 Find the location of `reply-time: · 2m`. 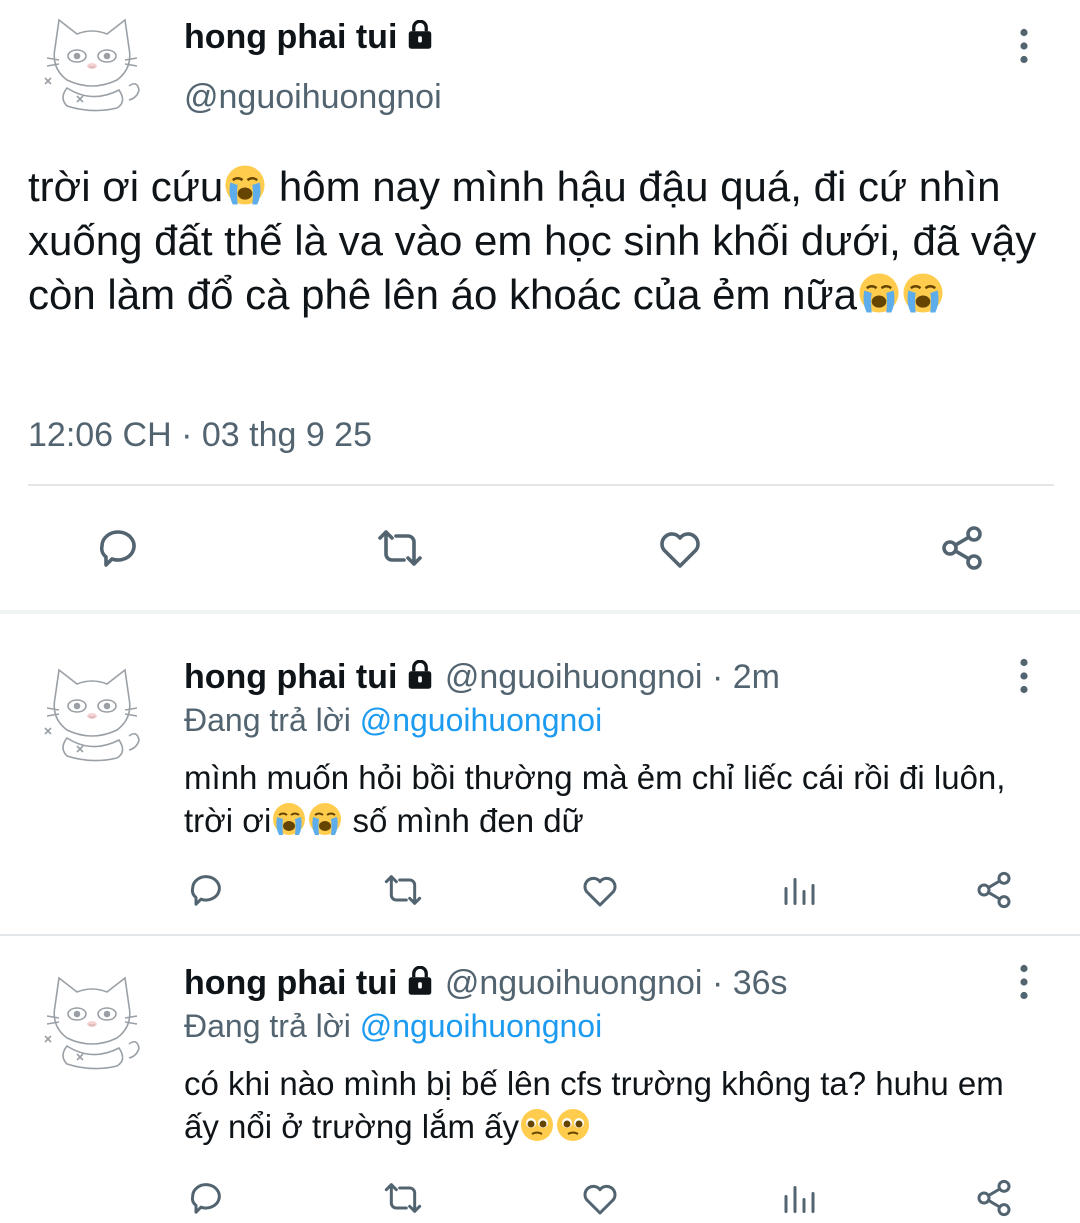

reply-time: · 2m is located at coordinates (745, 677).